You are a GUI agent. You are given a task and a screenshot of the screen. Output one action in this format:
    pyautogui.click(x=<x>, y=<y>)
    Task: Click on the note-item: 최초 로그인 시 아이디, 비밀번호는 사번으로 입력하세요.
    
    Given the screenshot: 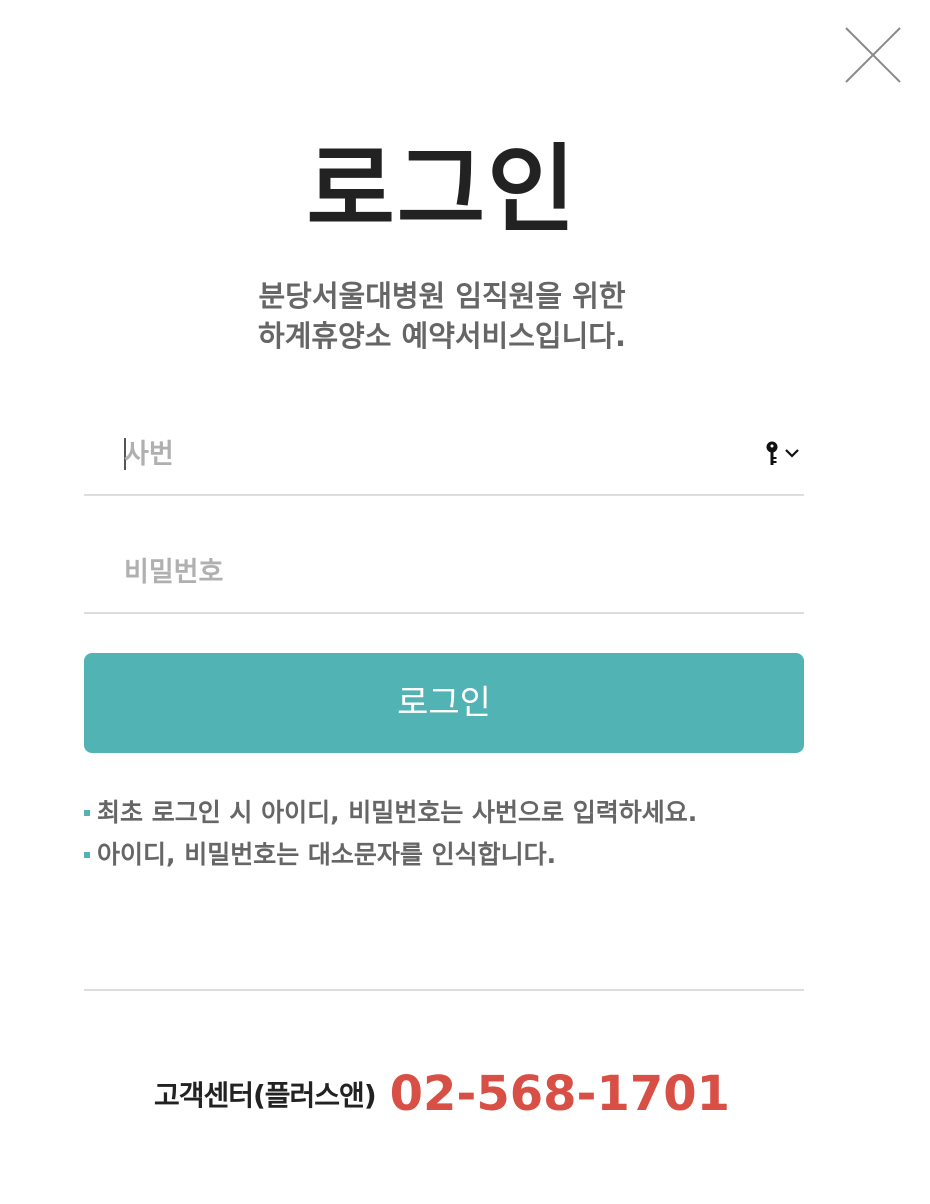 What is the action you would take?
    pyautogui.click(x=464, y=813)
    